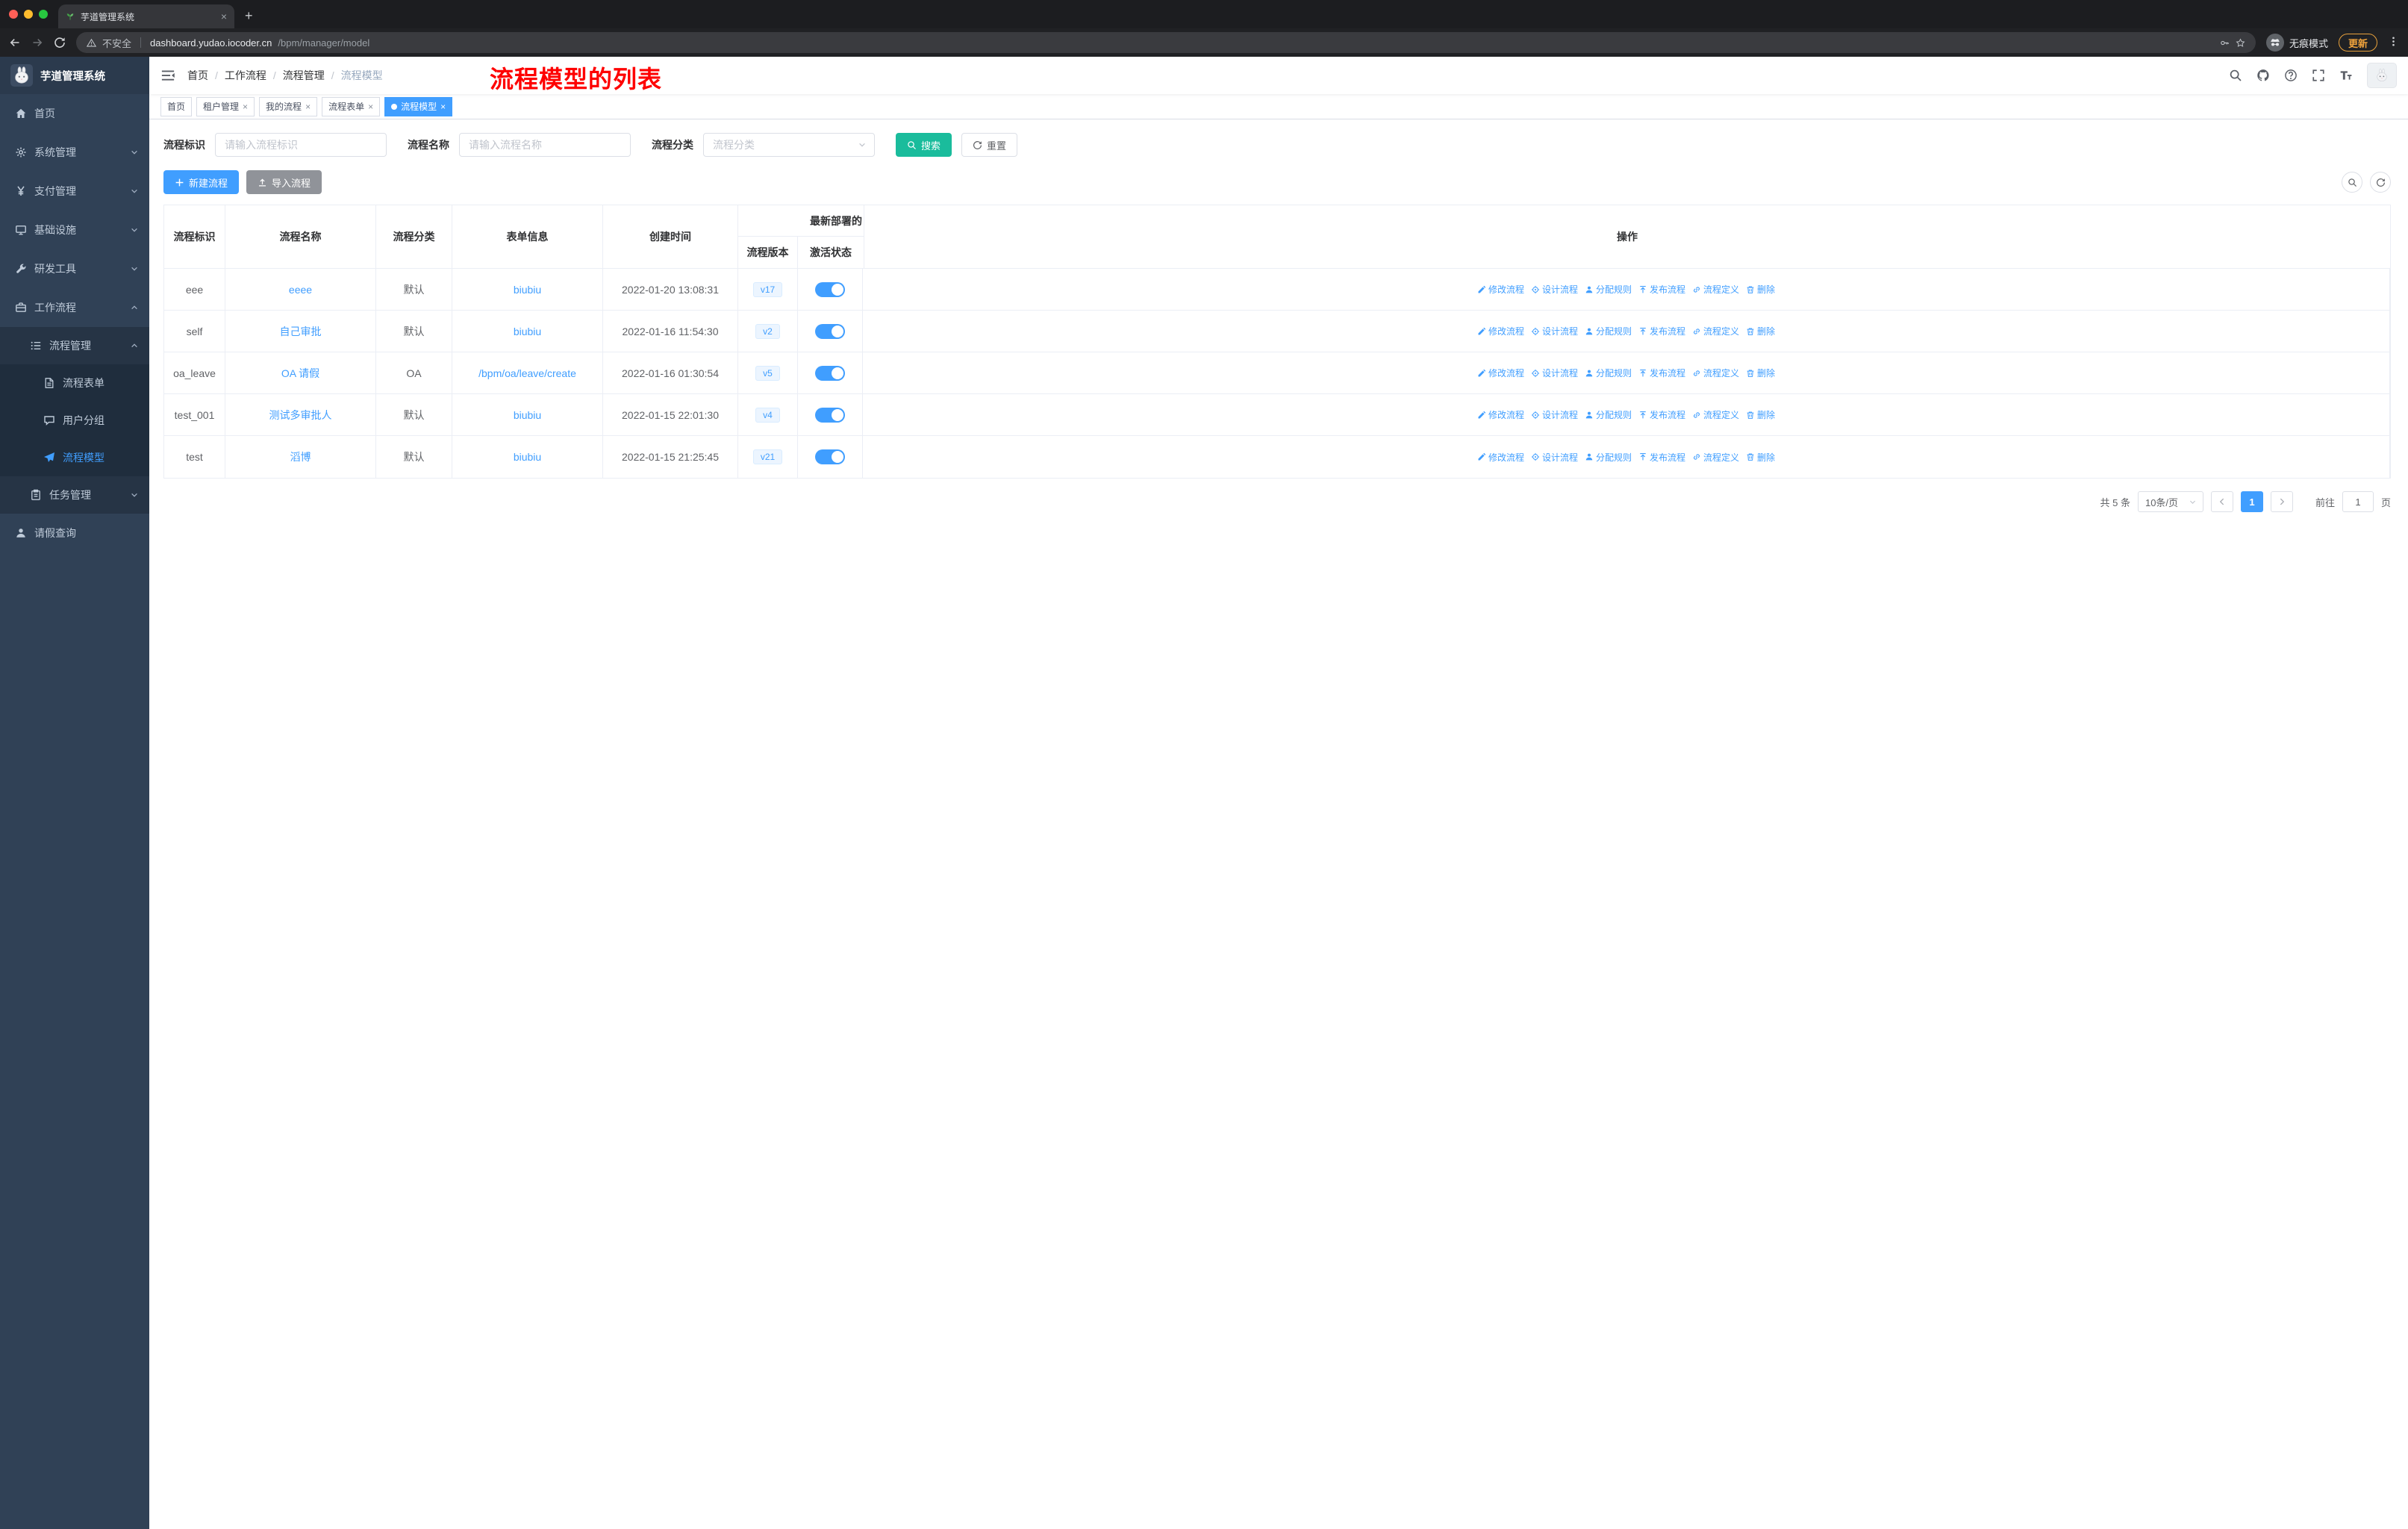  Describe the element at coordinates (304, 76) in the screenshot. I see `breadcrumb-item: 流程管理` at that location.